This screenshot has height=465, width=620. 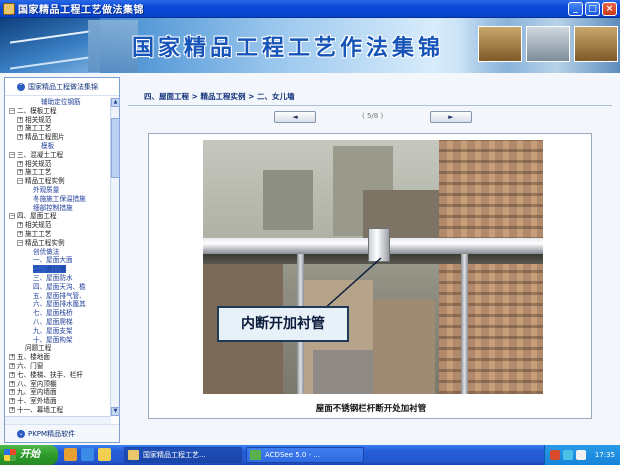 What do you see at coordinates (58, 384) in the screenshot?
I see `tree-item: + 八、室内顶棚` at bounding box center [58, 384].